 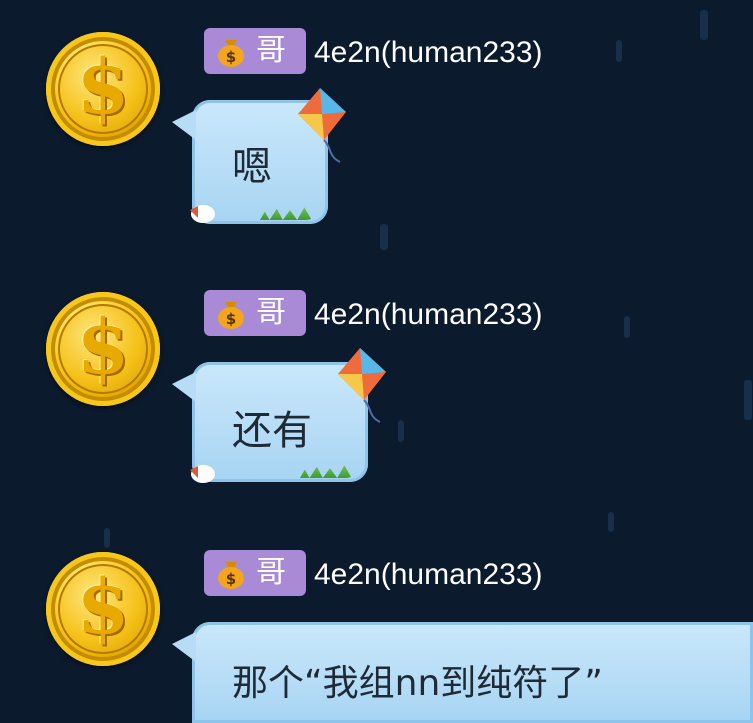 I want to click on message-text: 嗯, so click(x=252, y=167).